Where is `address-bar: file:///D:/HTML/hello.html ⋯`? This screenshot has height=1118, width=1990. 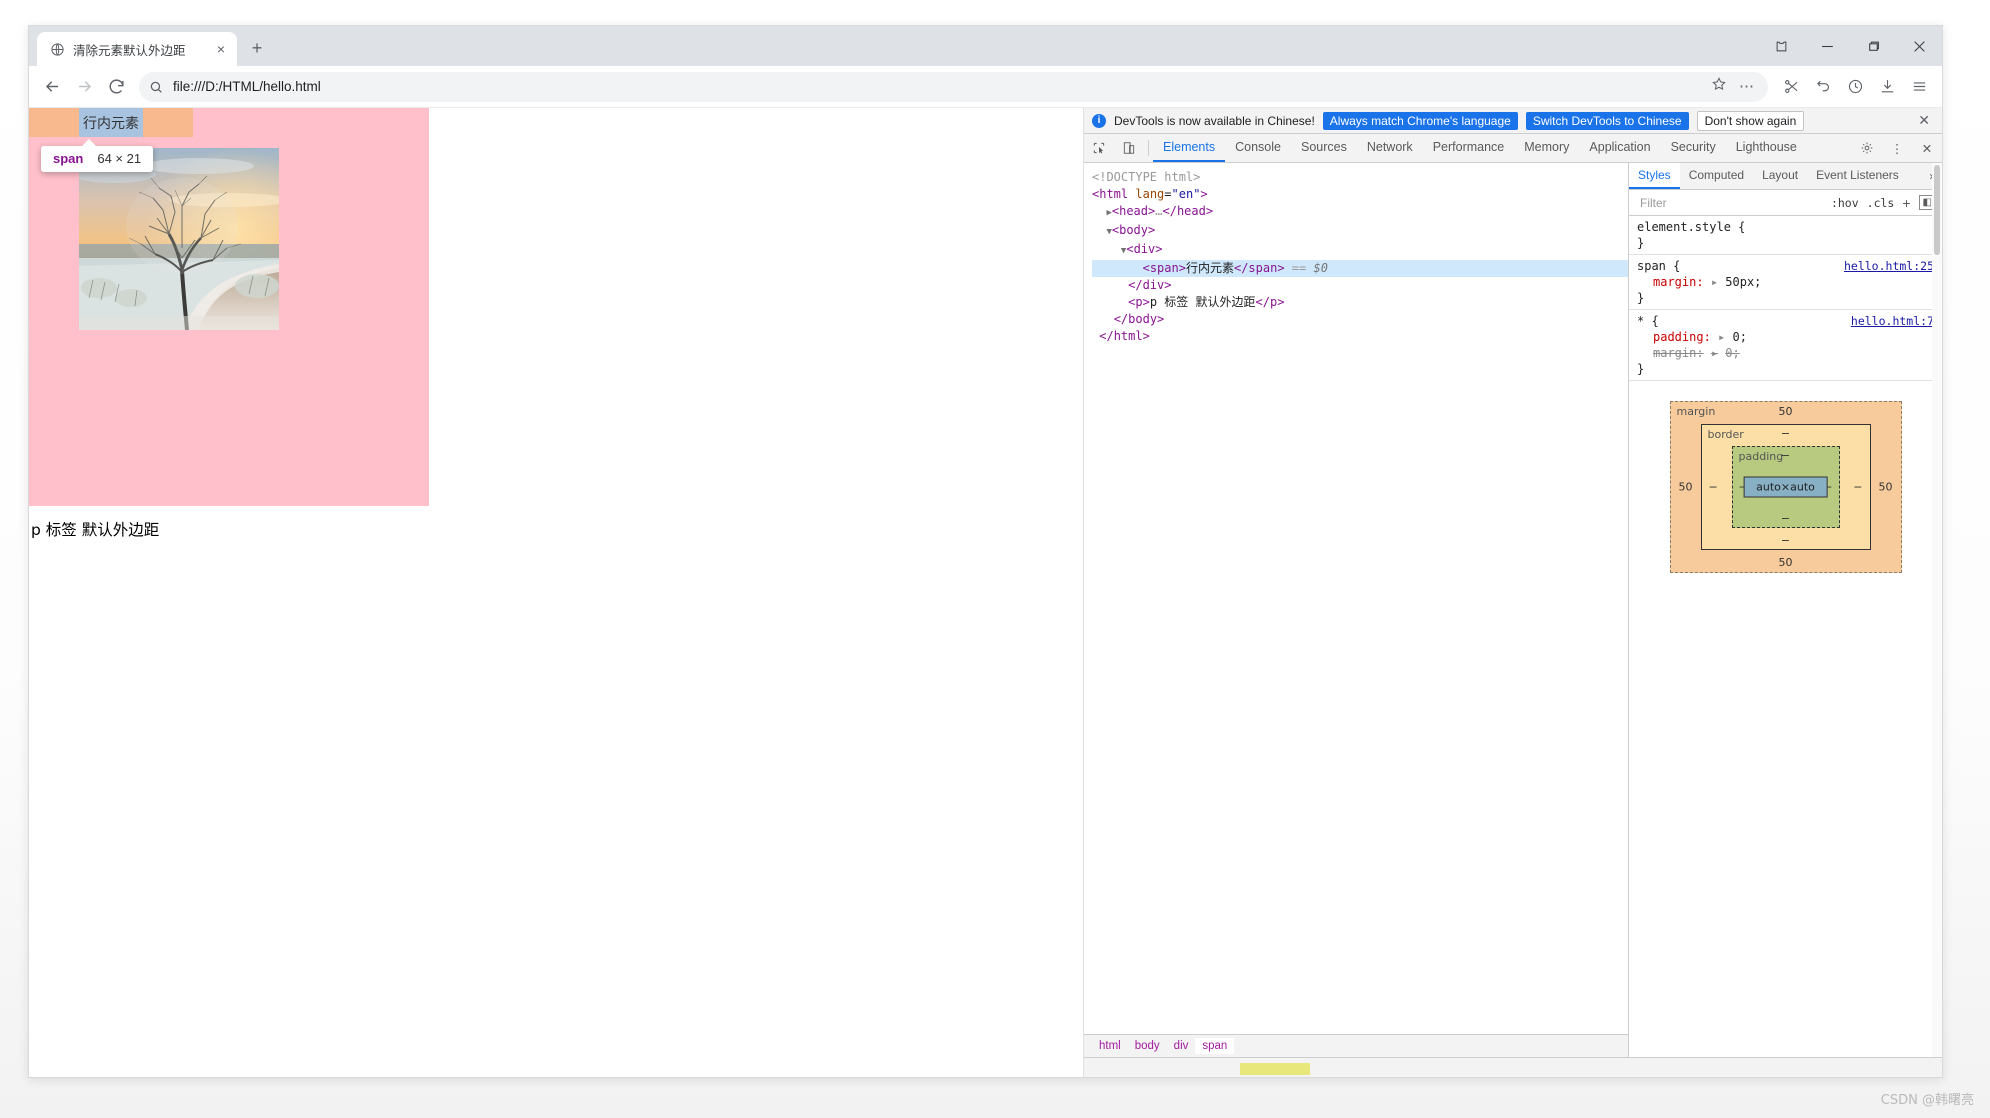
address-bar: file:///D:/HTML/hello.html ⋯ is located at coordinates (953, 86).